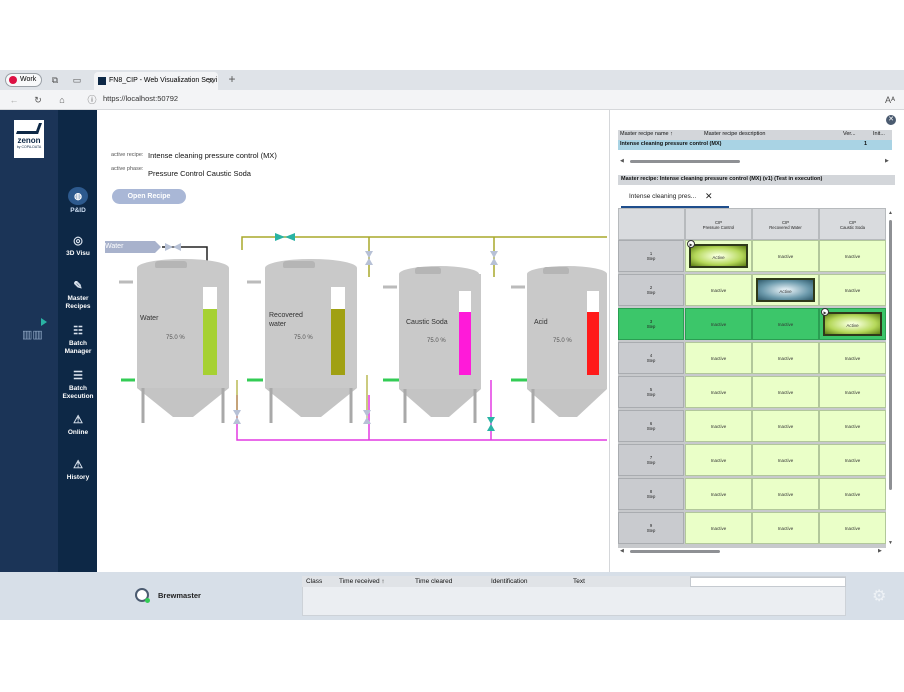 The width and height of the screenshot is (904, 692). I want to click on grid-row-header: 4 Step, so click(651, 358).